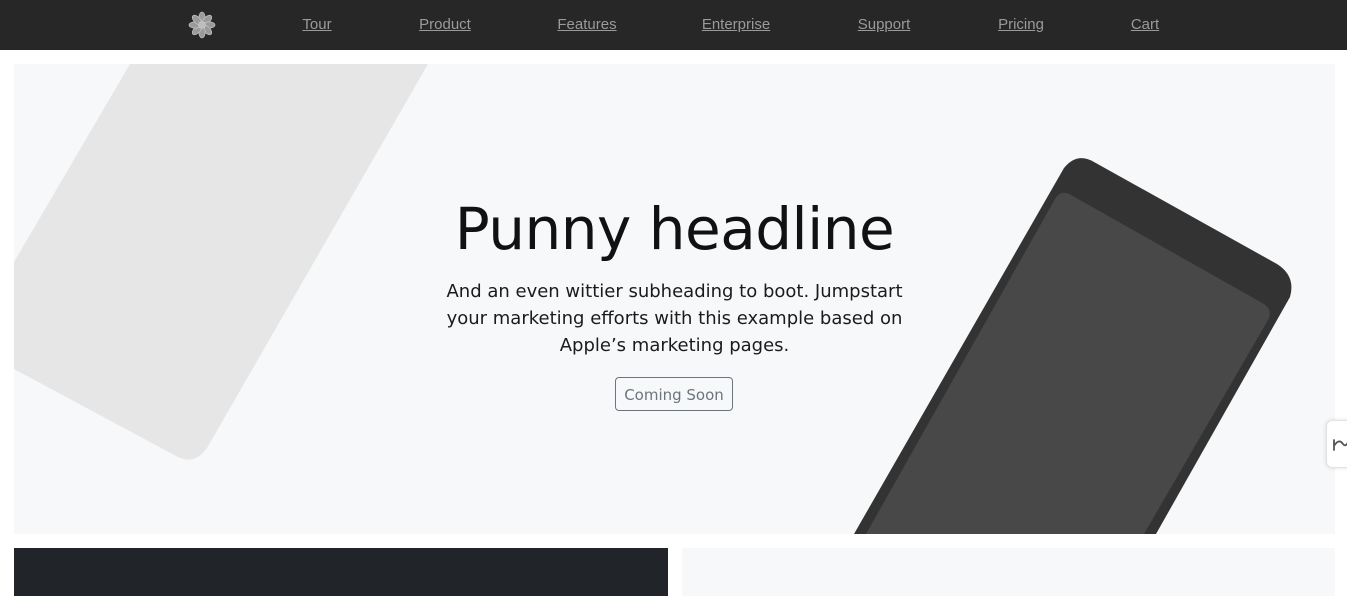 This screenshot has width=1347, height=596. What do you see at coordinates (202, 25) in the screenshot?
I see `flower-logo-icon` at bounding box center [202, 25].